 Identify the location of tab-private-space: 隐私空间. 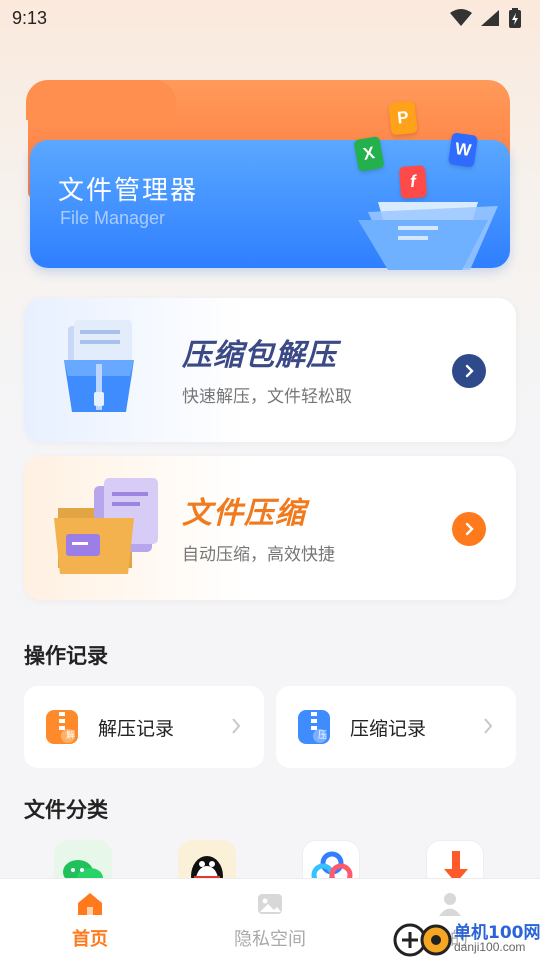
(270, 921).